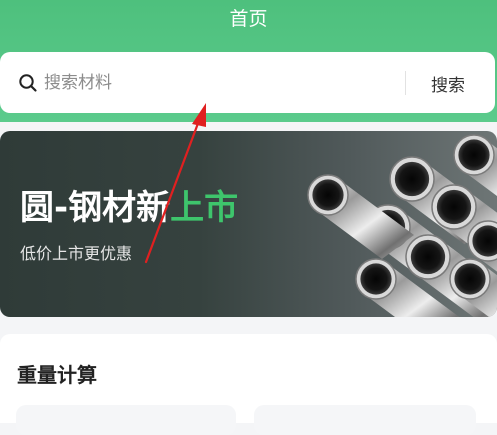 The image size is (497, 435). What do you see at coordinates (95, 208) in the screenshot?
I see `banner-title-main: 圆-钢材新` at bounding box center [95, 208].